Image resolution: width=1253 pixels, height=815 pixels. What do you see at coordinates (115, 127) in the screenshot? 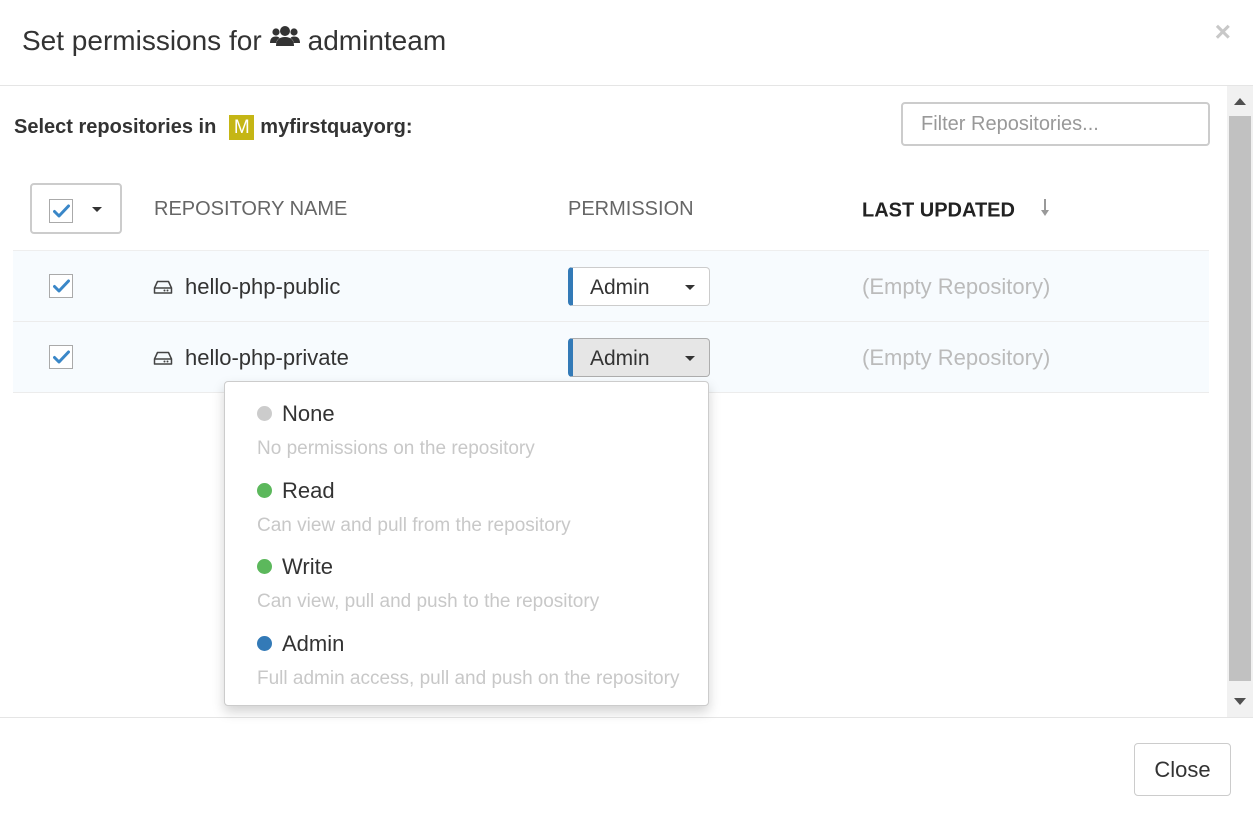
I see `select-label-text: Select repositories in` at bounding box center [115, 127].